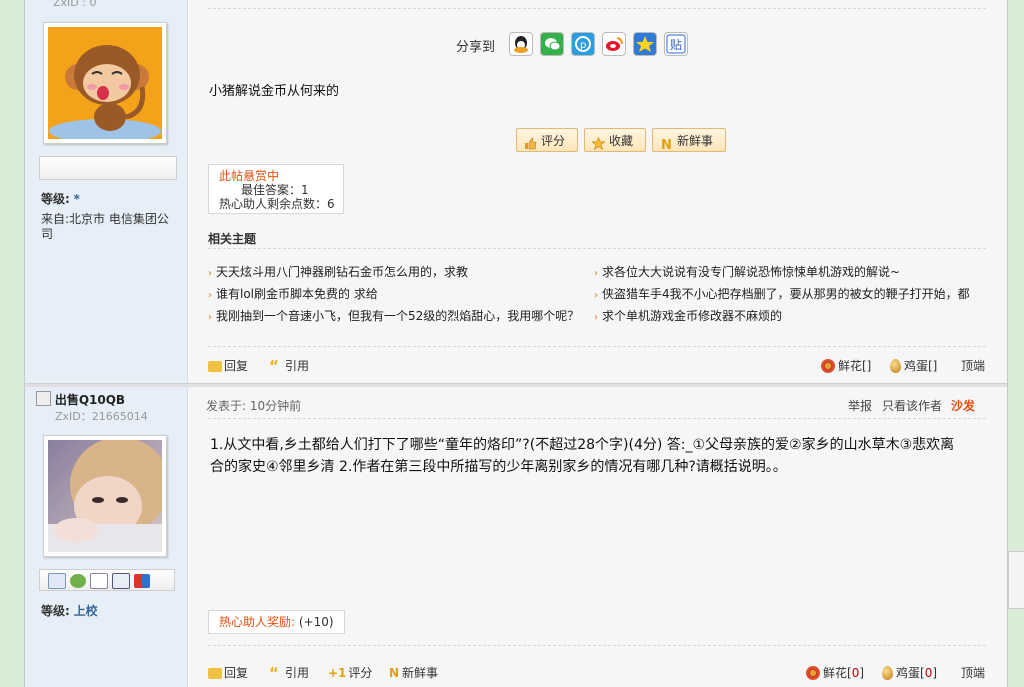 The width and height of the screenshot is (1024, 687). Describe the element at coordinates (232, 239) in the screenshot. I see `related-topics-title: 相关主题` at that location.